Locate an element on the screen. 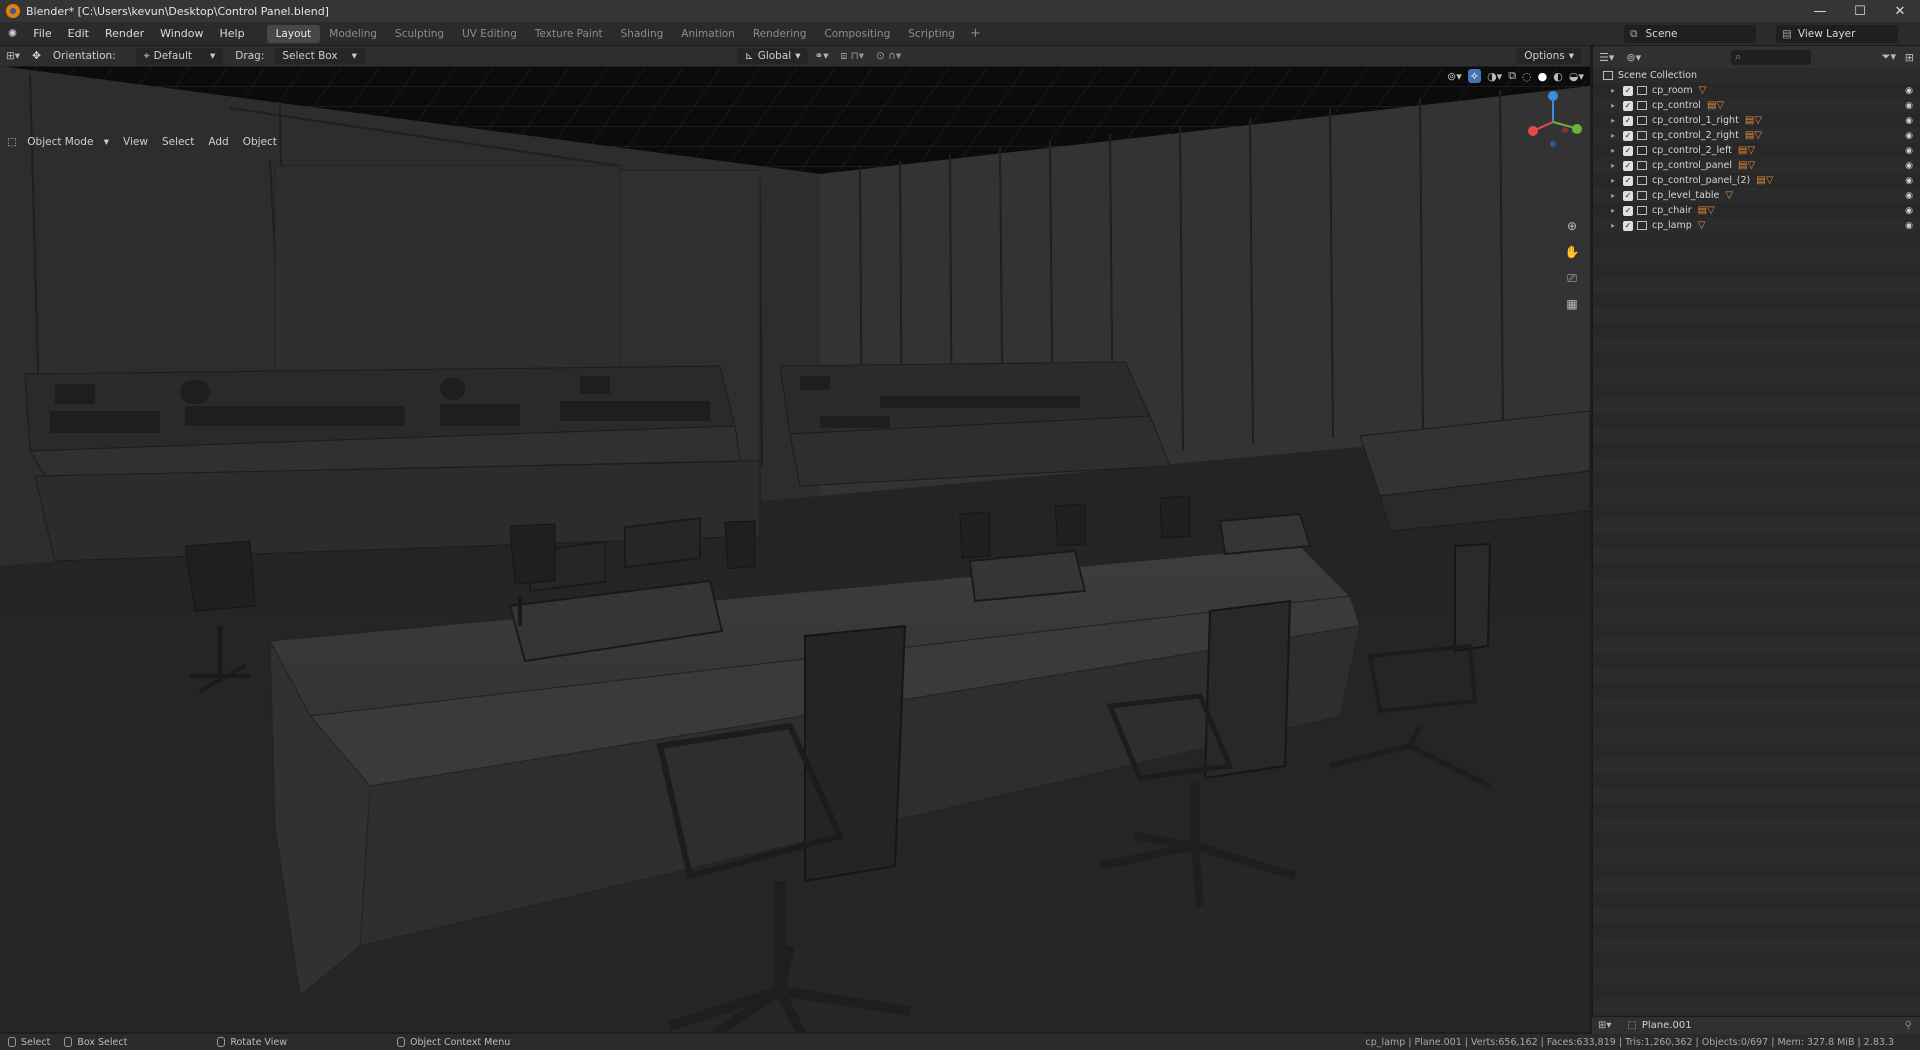  gizmo-icon: ⟡ is located at coordinates (1474, 76).